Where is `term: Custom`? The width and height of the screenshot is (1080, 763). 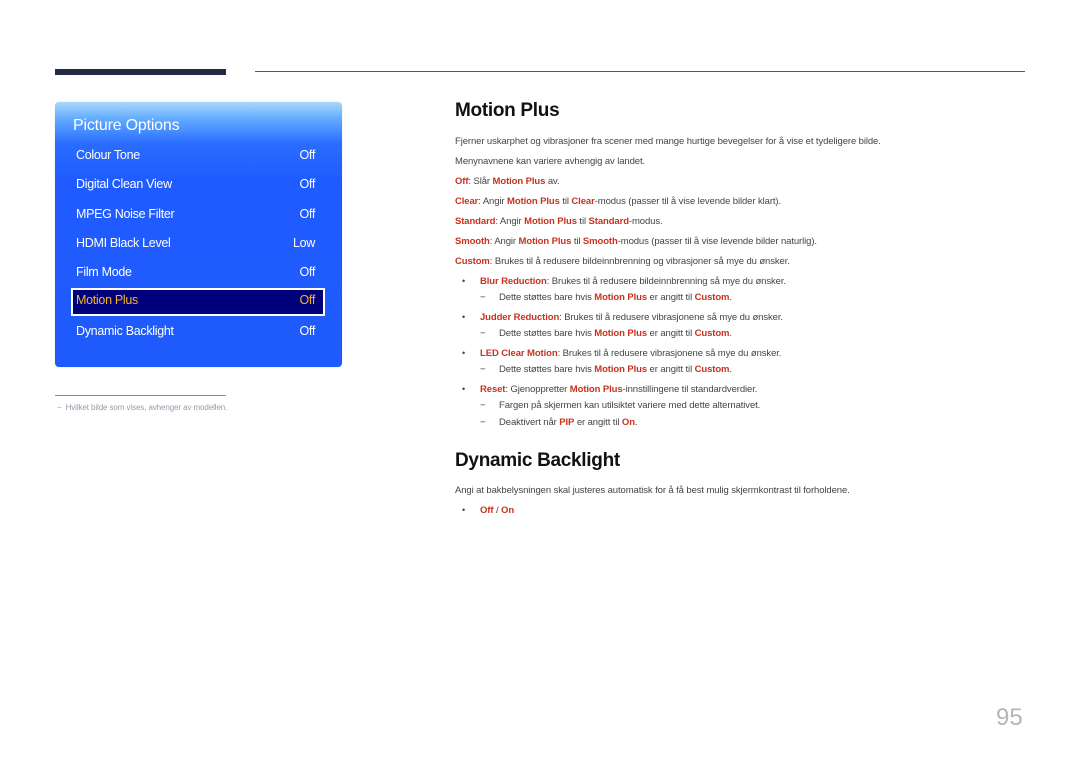
term: Custom is located at coordinates (472, 261).